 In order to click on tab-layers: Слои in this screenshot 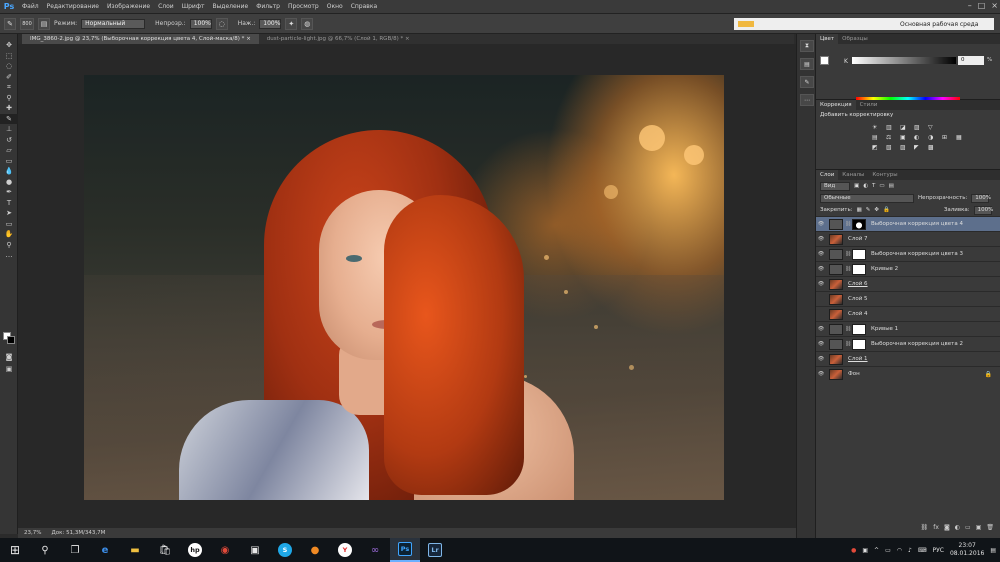, I will do `click(827, 175)`.